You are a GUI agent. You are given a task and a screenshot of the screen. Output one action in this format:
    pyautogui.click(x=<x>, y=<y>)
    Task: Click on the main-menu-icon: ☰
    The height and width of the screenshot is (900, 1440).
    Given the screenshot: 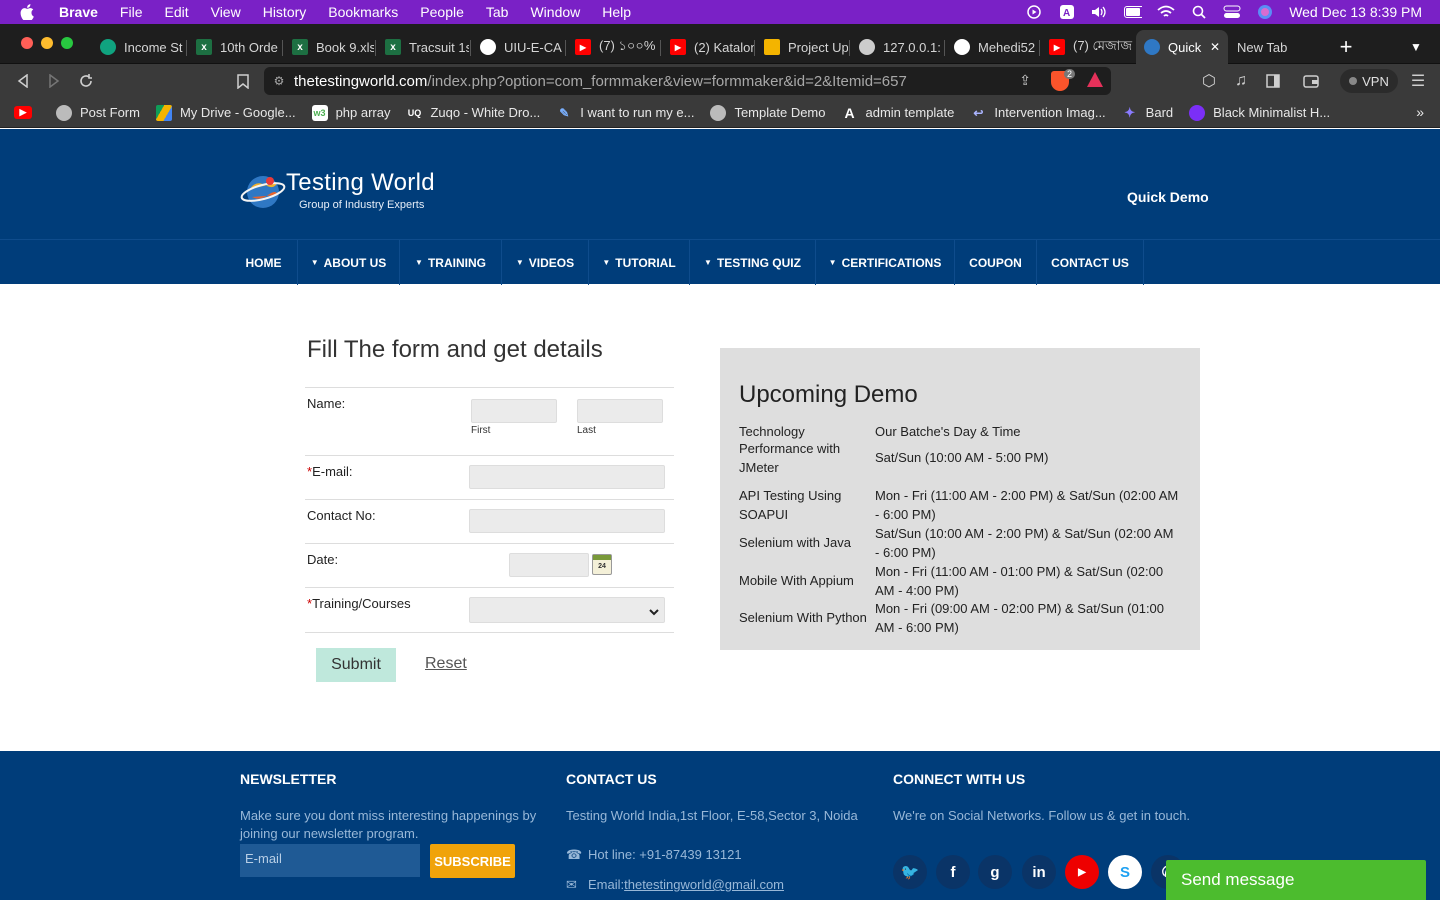 What is the action you would take?
    pyautogui.click(x=1418, y=81)
    